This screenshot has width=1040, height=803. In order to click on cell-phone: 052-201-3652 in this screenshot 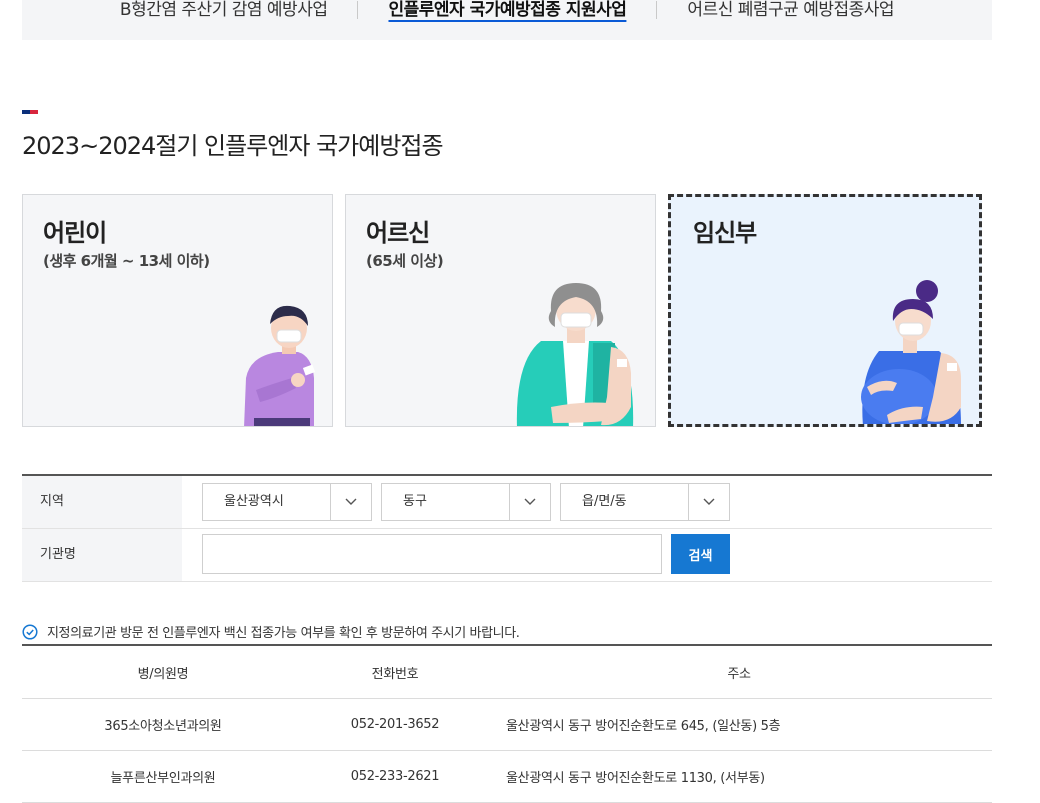, I will do `click(395, 724)`.